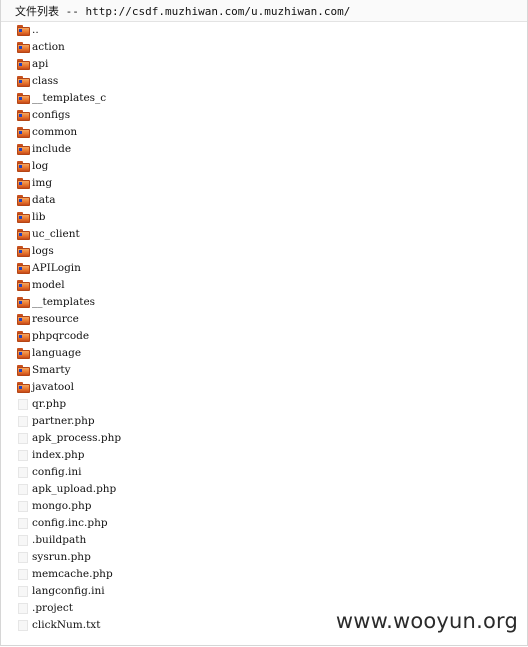 The height and width of the screenshot is (647, 528). Describe the element at coordinates (264, 64) in the screenshot. I see `folder-row: api` at that location.